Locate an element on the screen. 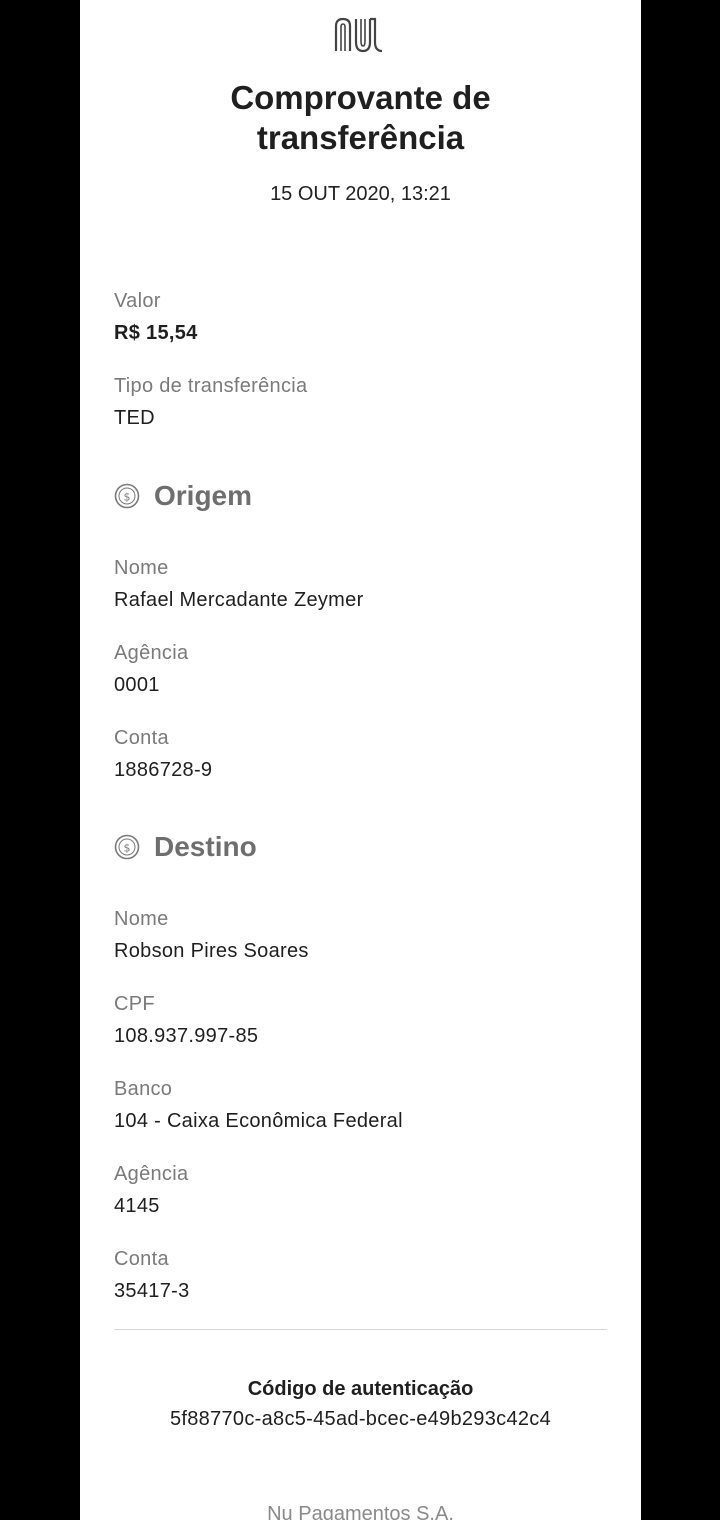 Image resolution: width=720 pixels, height=1520 pixels. valor-value: R$ 15,54 is located at coordinates (156, 333).